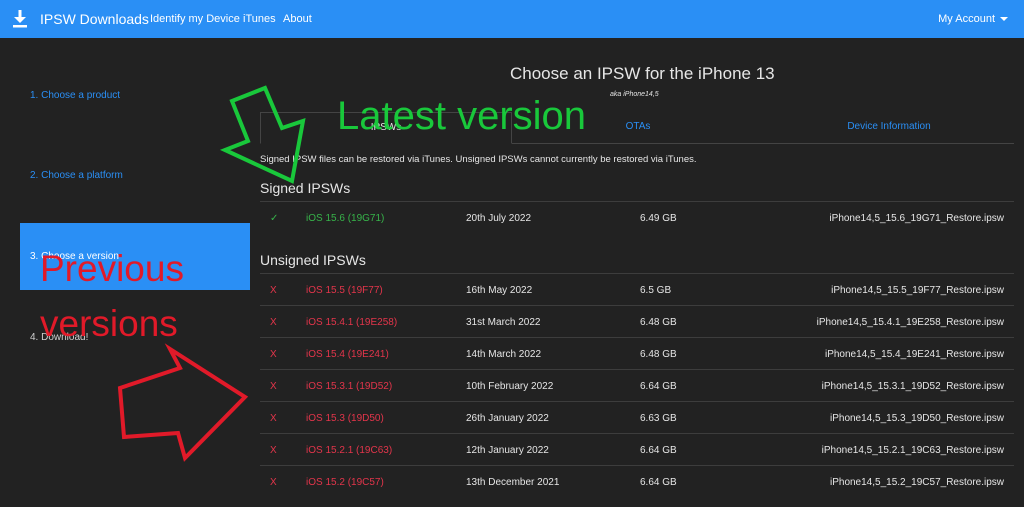 The width and height of the screenshot is (1024, 507). I want to click on annotation-latest-version: Latest version, so click(462, 116).